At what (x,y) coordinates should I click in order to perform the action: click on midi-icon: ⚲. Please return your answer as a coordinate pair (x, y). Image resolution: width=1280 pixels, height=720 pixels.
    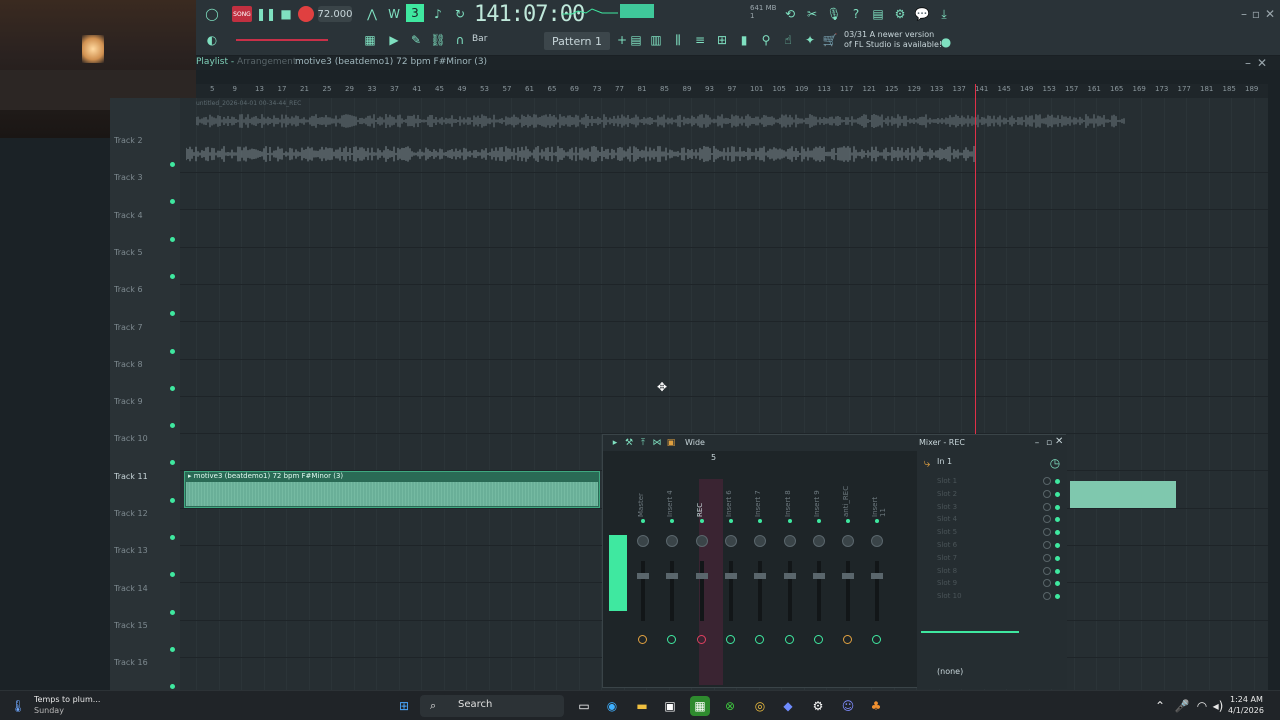
    Looking at the image, I should click on (766, 40).